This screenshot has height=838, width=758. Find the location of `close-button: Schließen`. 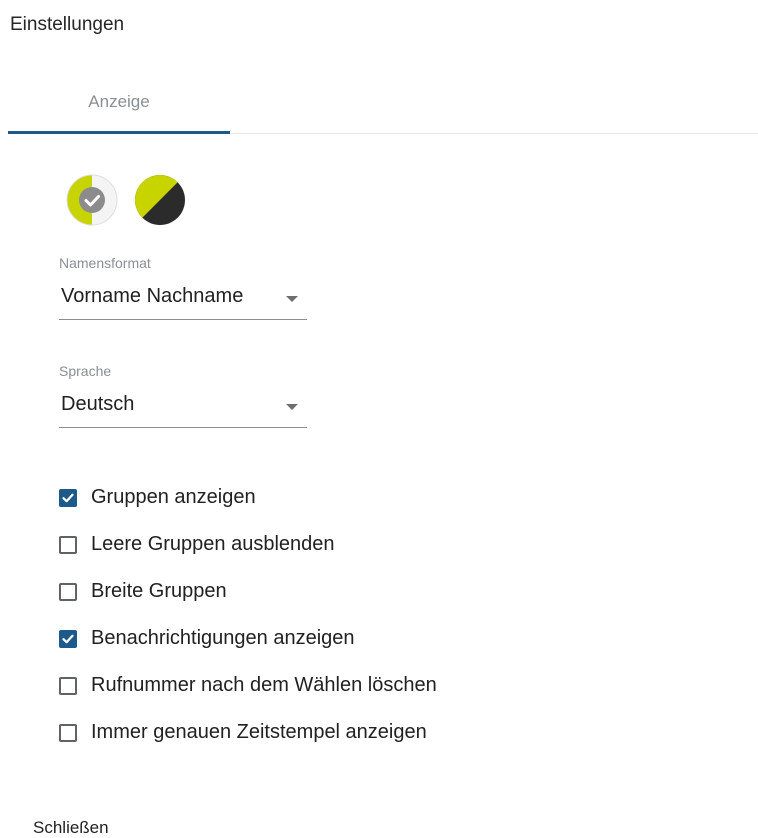

close-button: Schließen is located at coordinates (71, 828).